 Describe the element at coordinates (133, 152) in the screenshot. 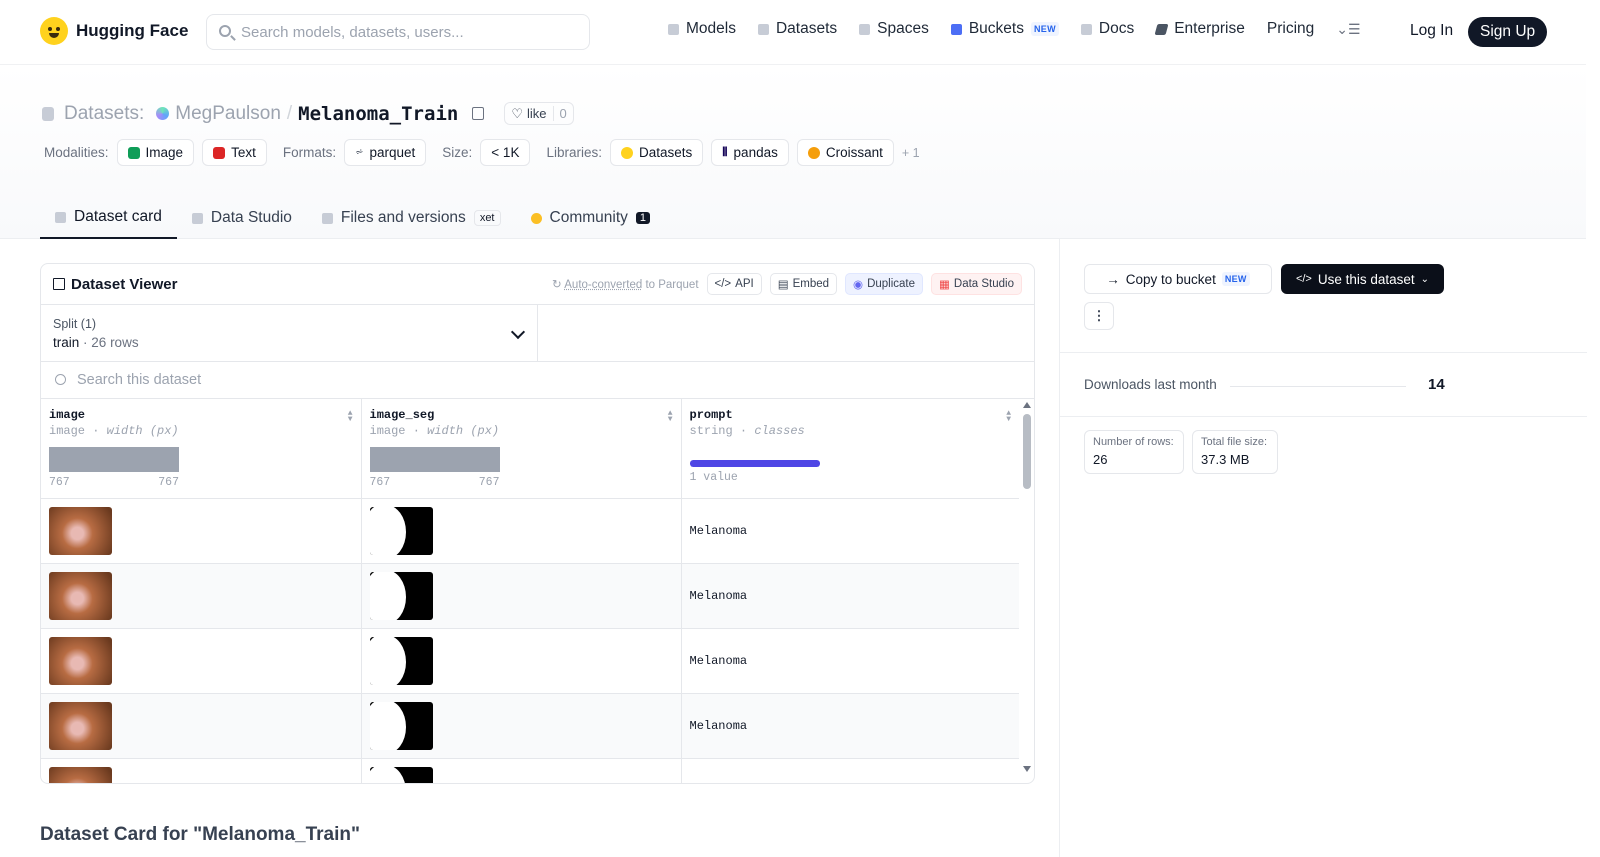

I see `image-icon` at that location.